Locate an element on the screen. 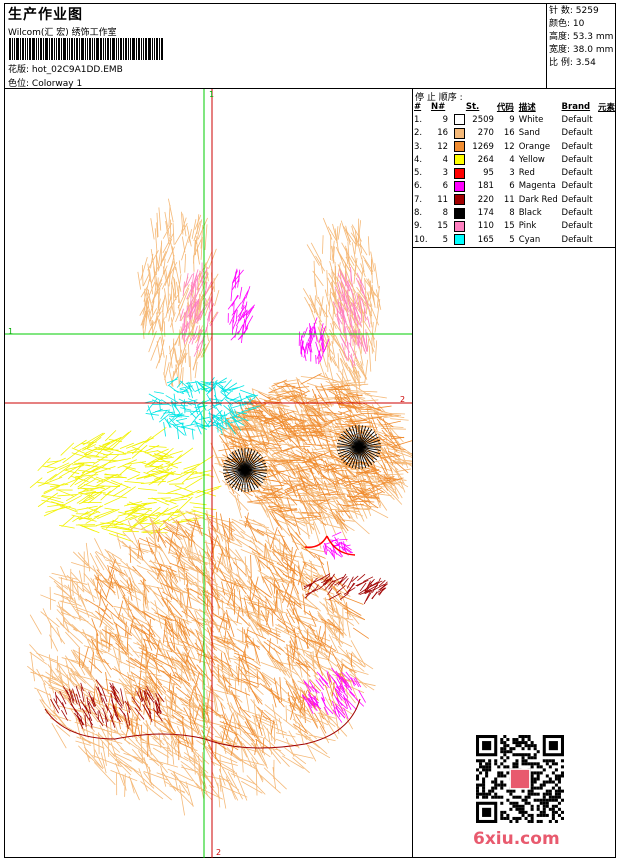  guide-label-v1: 1 is located at coordinates (212, 94).